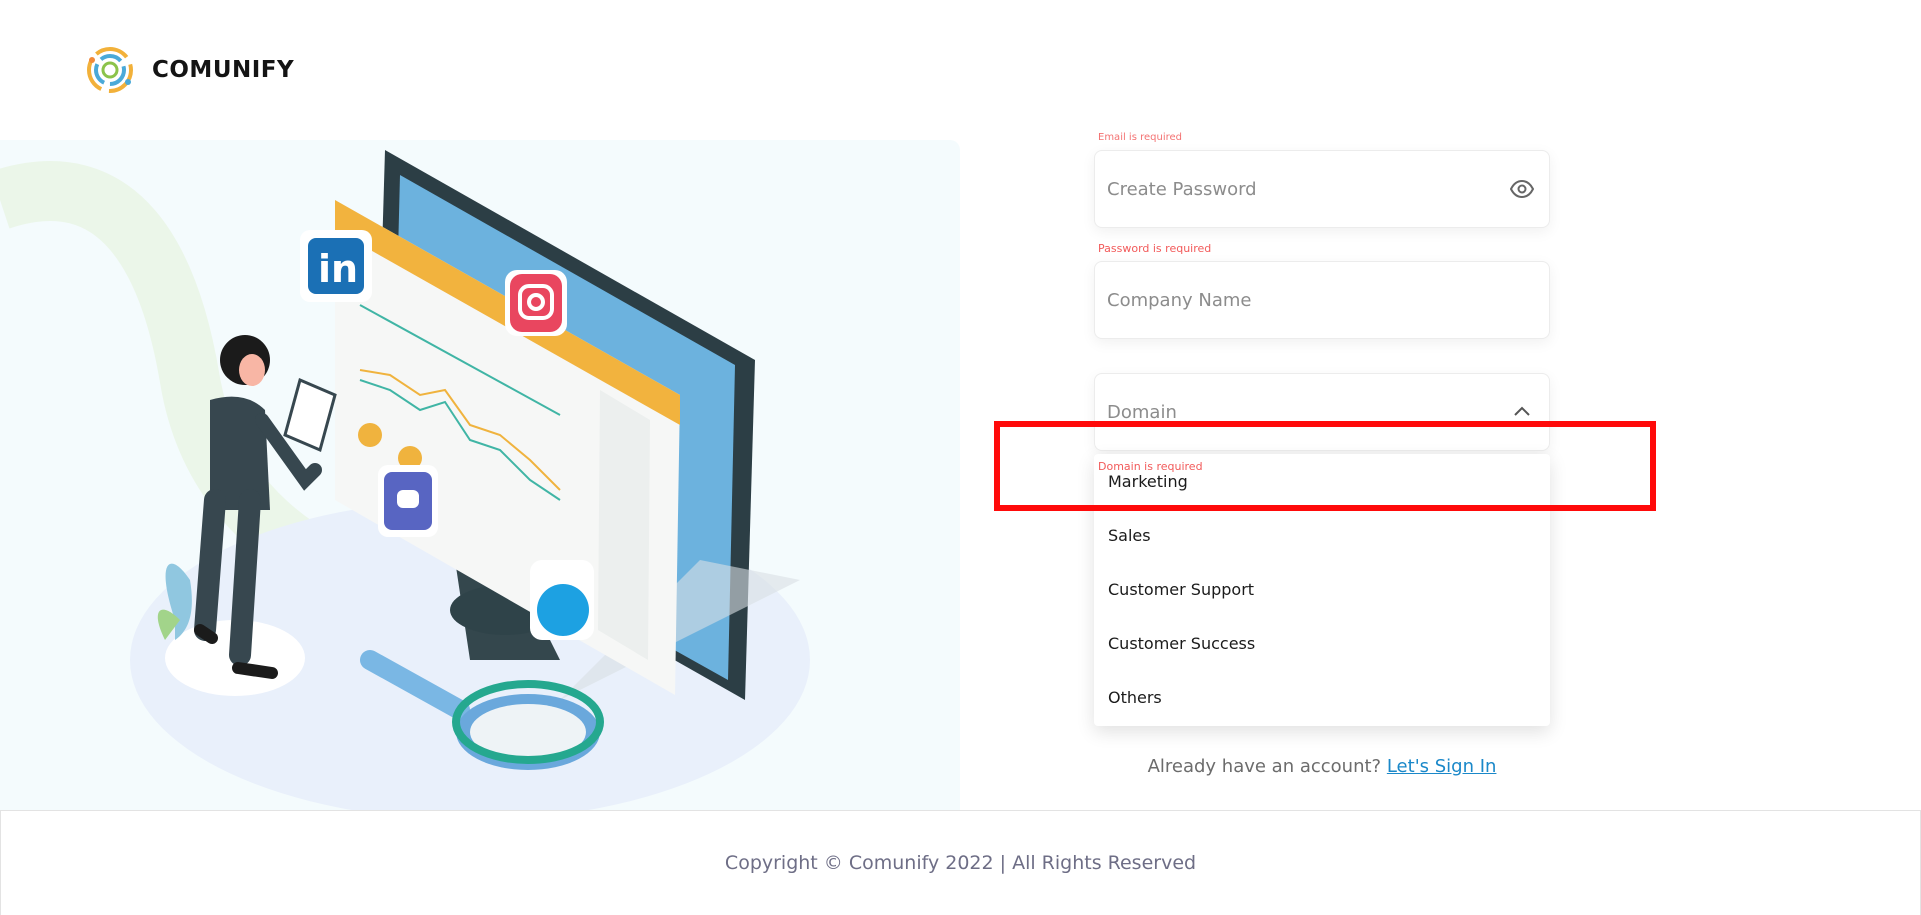  I want to click on eye-icon, so click(1522, 189).